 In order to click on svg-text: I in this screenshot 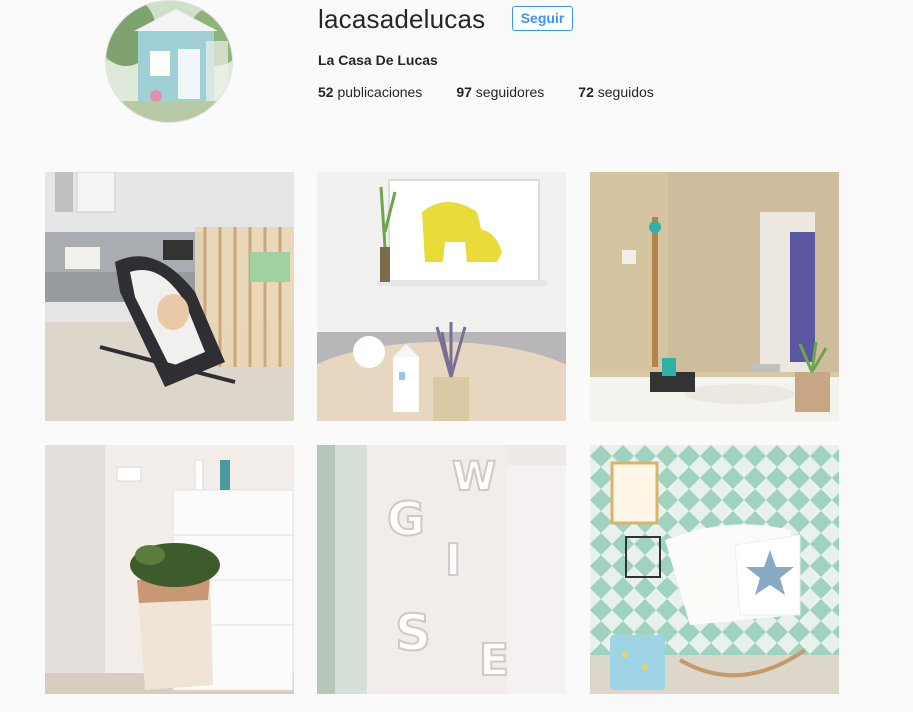, I will do `click(453, 560)`.